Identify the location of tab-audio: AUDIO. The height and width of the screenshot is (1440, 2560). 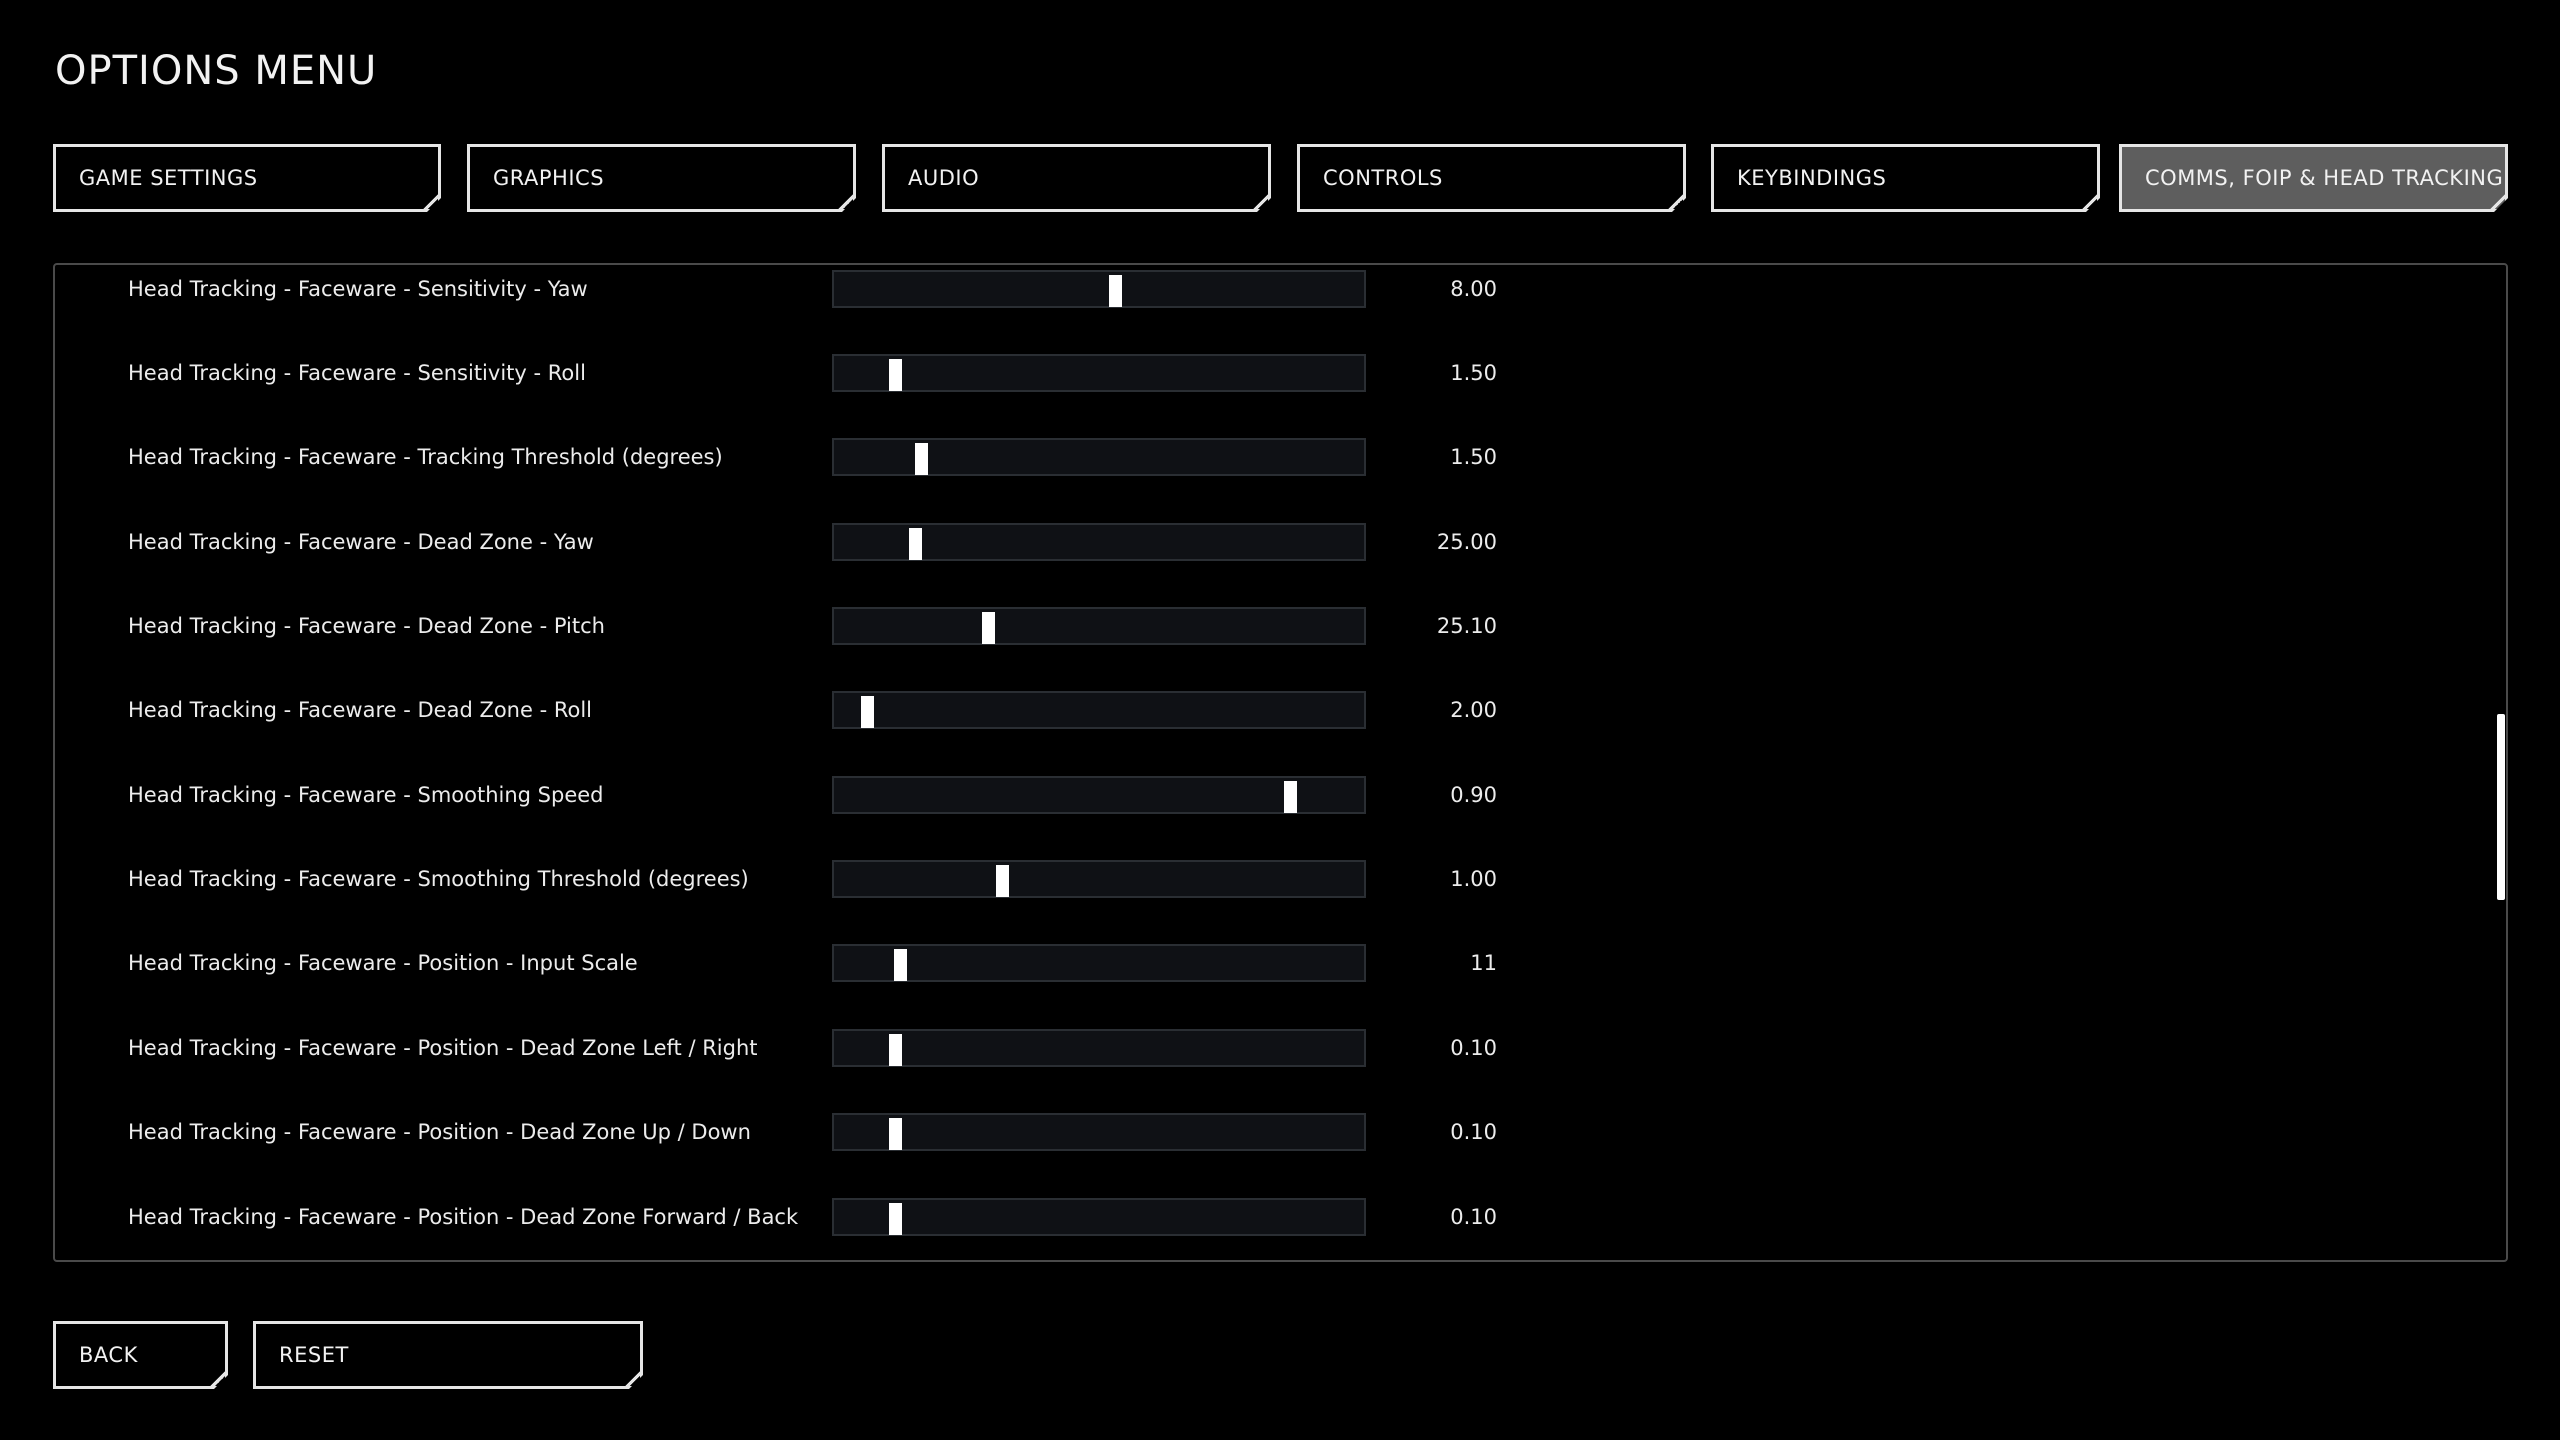
(1076, 178).